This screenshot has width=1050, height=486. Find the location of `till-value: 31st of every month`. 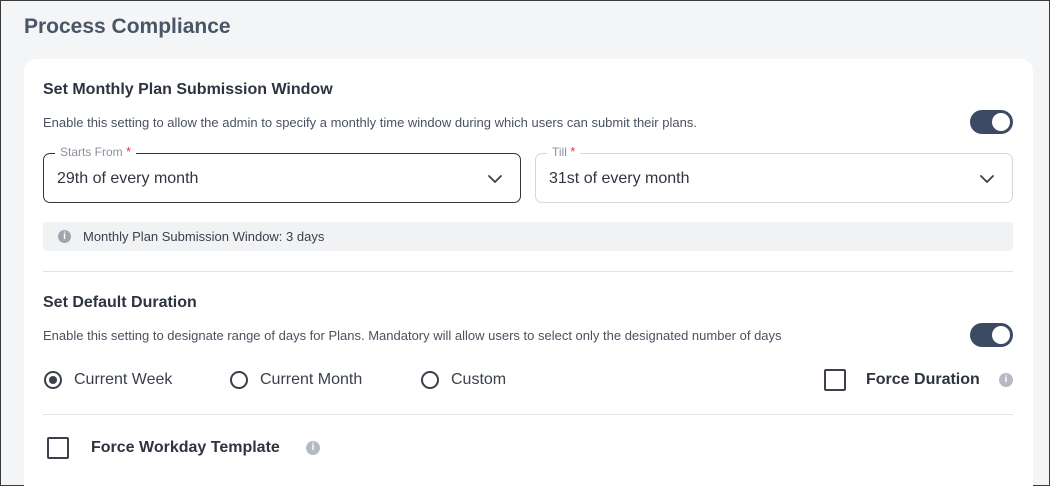

till-value: 31st of every month is located at coordinates (619, 178).